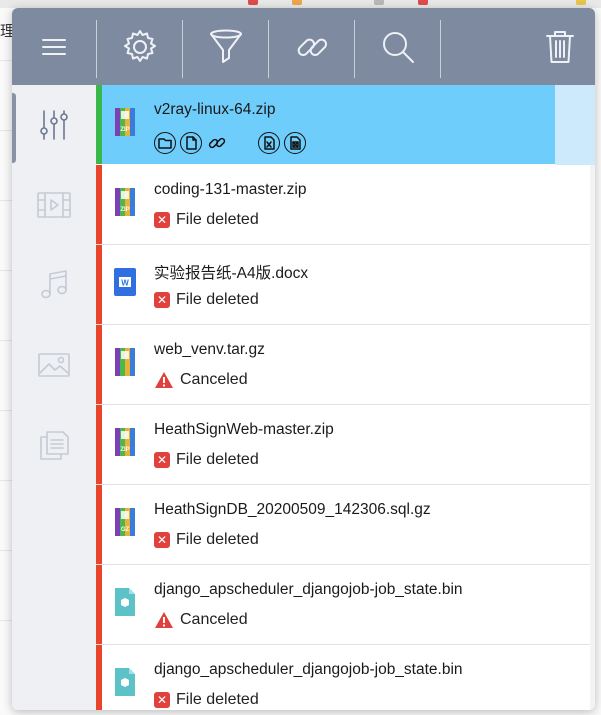  I want to click on clear-button, so click(560, 46).